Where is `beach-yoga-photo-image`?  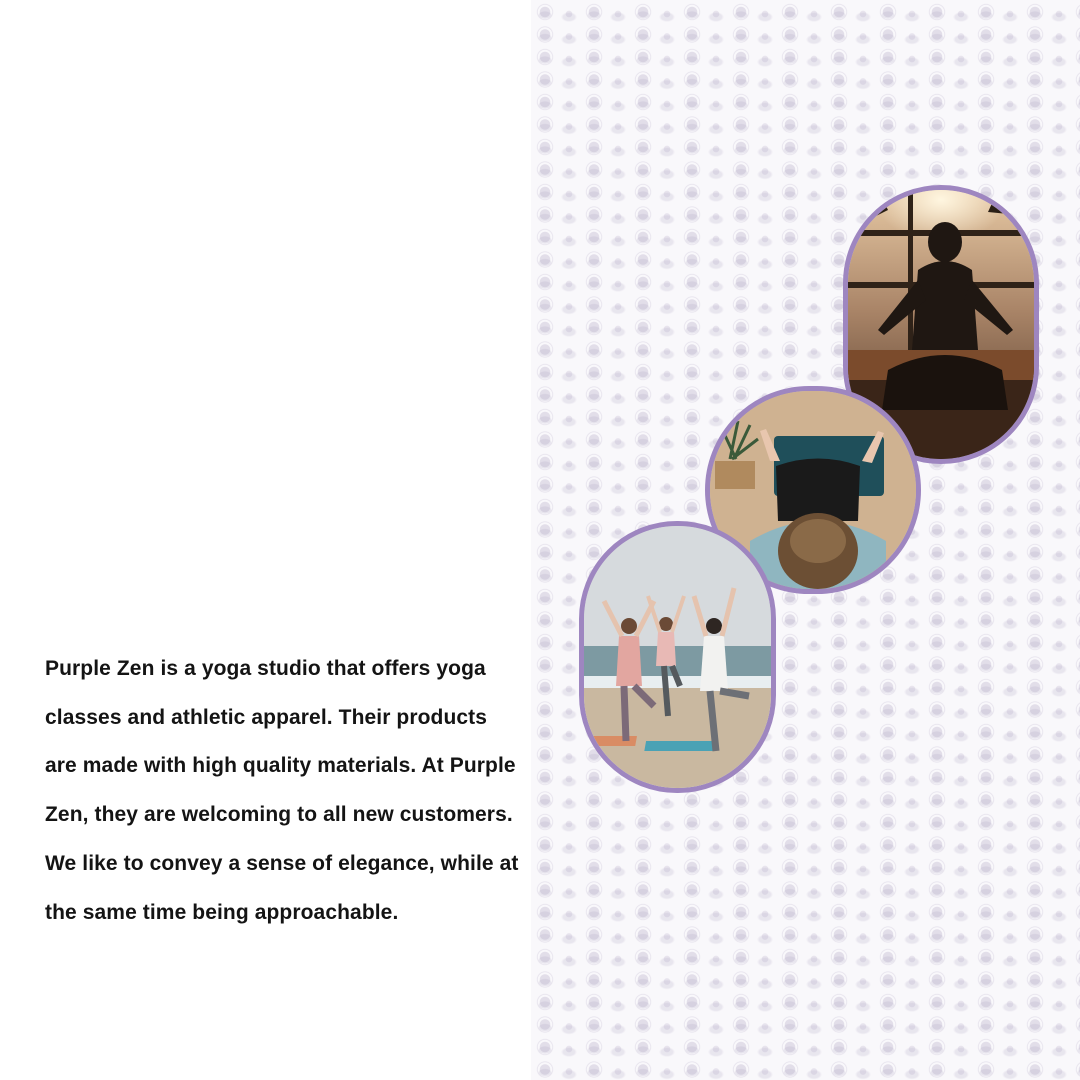
beach-yoga-photo-image is located at coordinates (677, 657).